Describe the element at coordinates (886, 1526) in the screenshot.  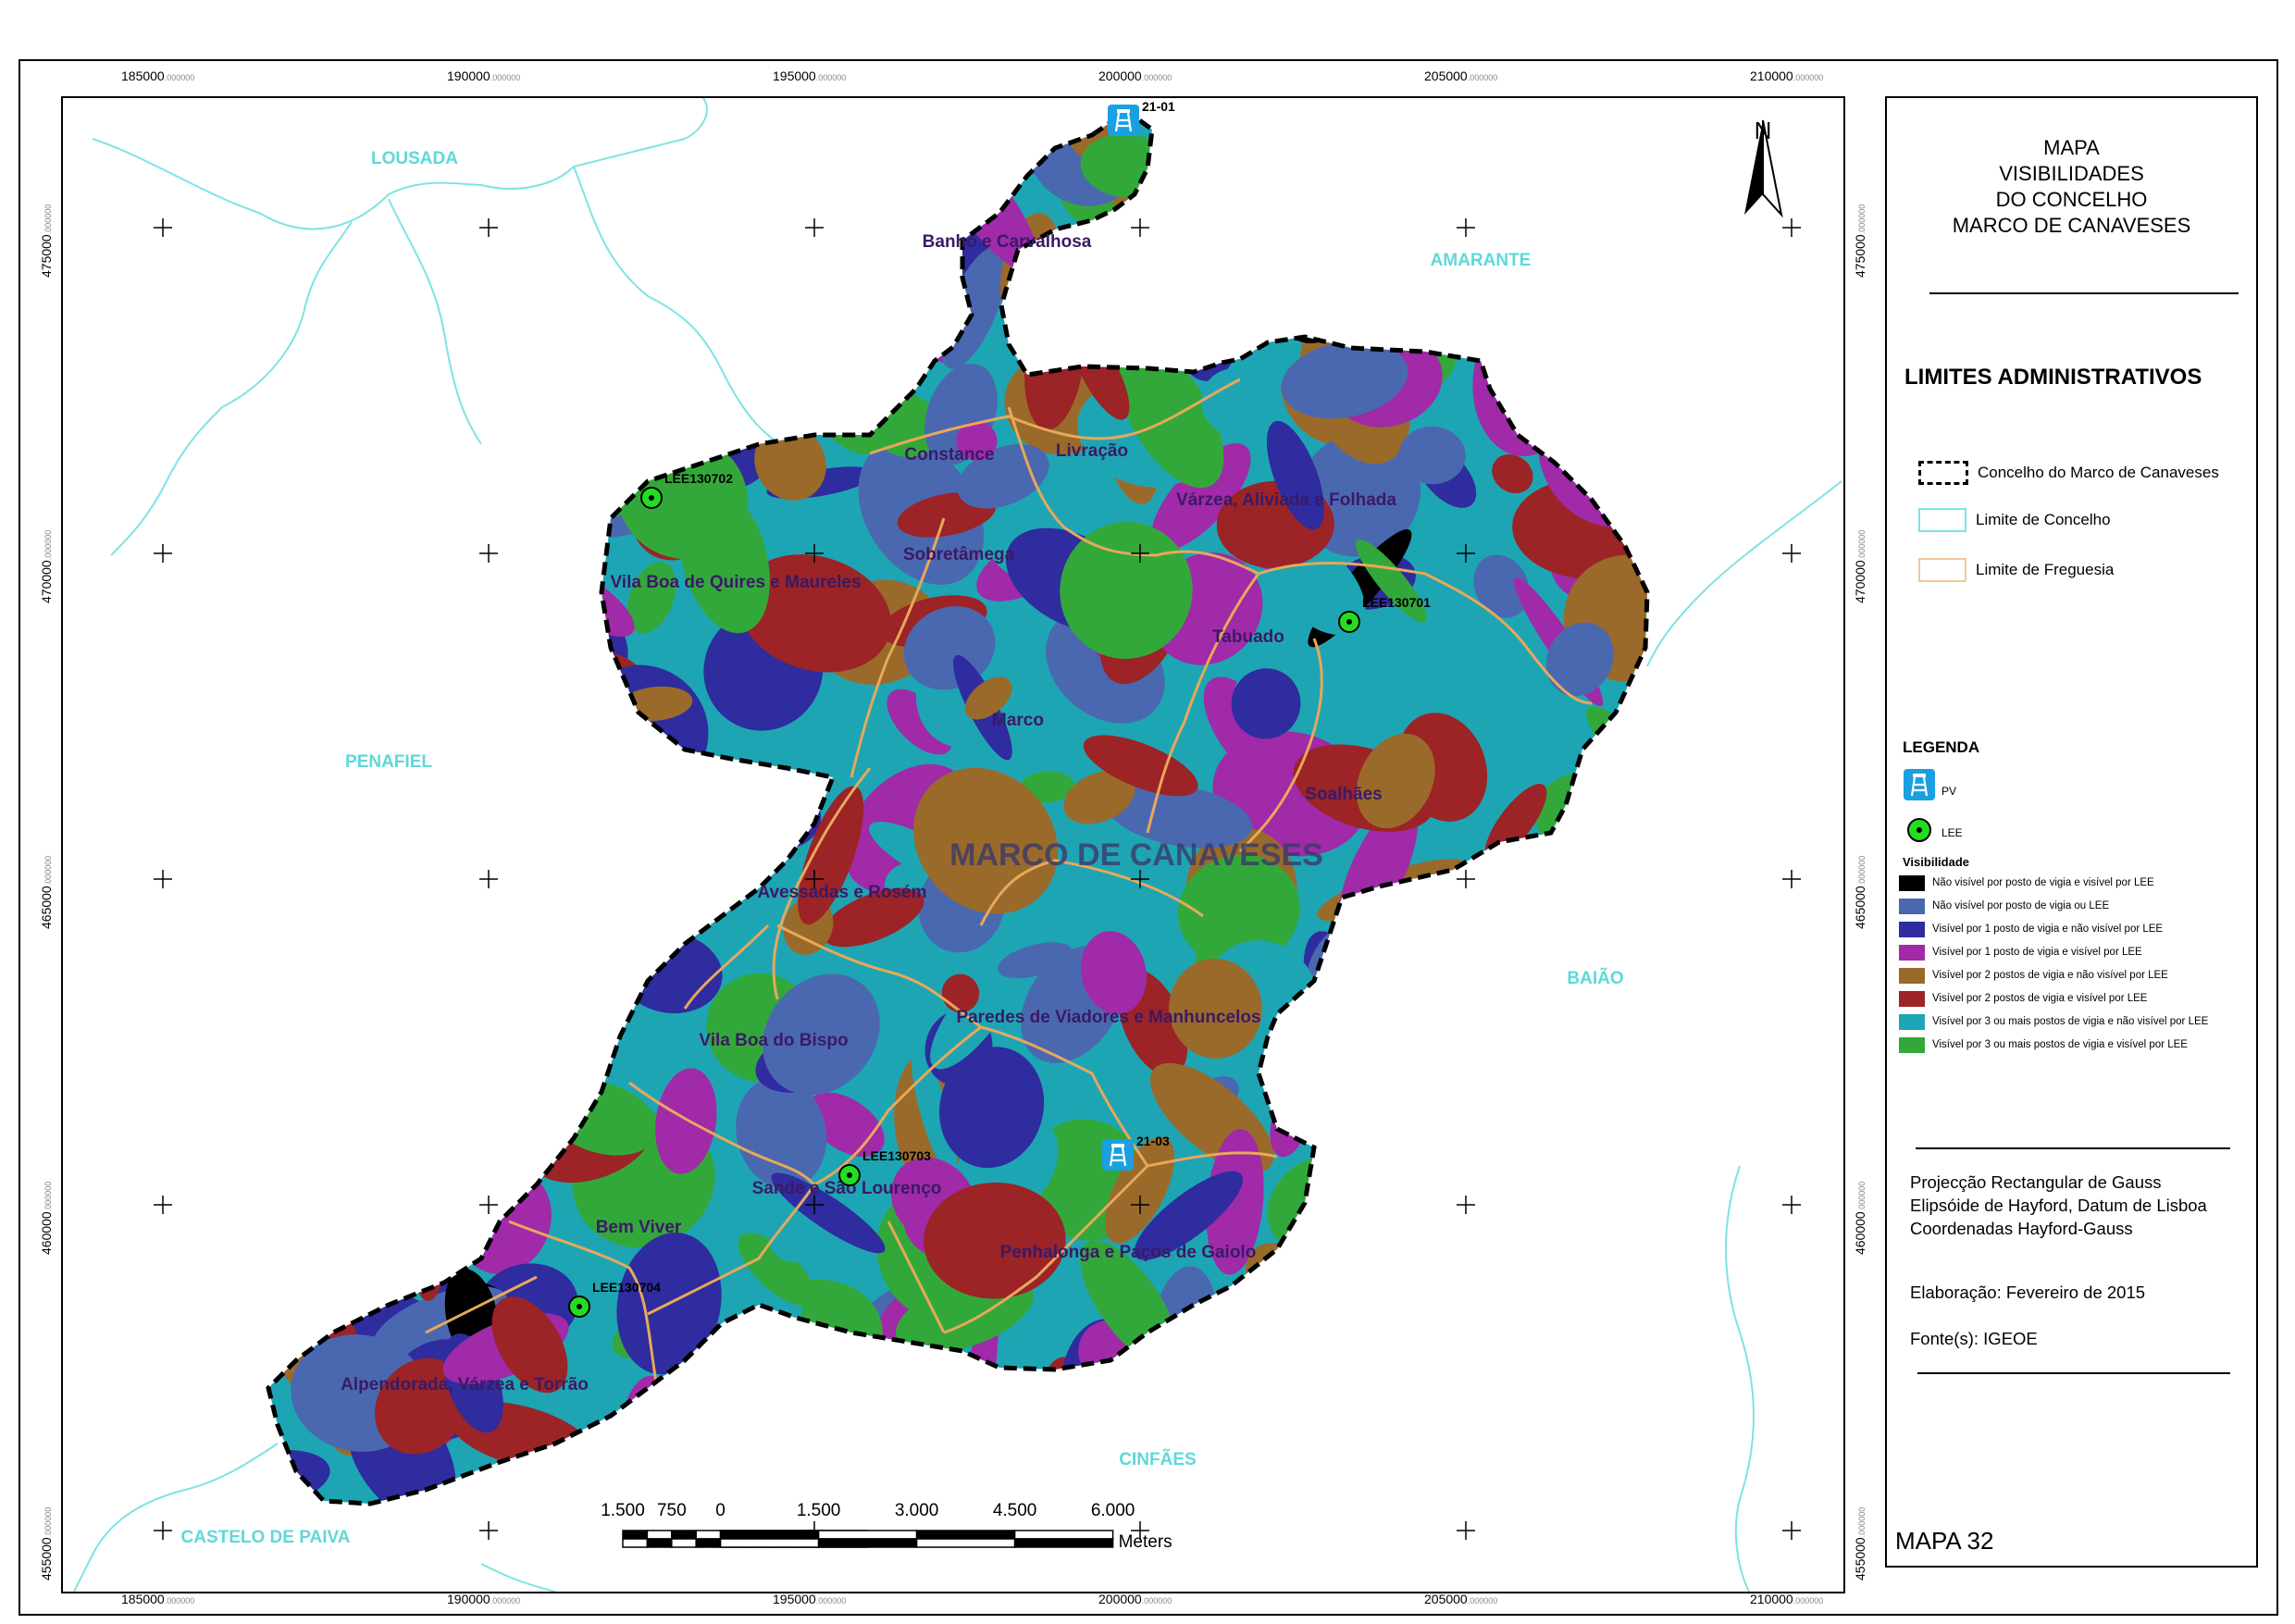
I see `scale-bar: 1.500 750 0 1.500 3.000 4.500 6.000 Meters` at that location.